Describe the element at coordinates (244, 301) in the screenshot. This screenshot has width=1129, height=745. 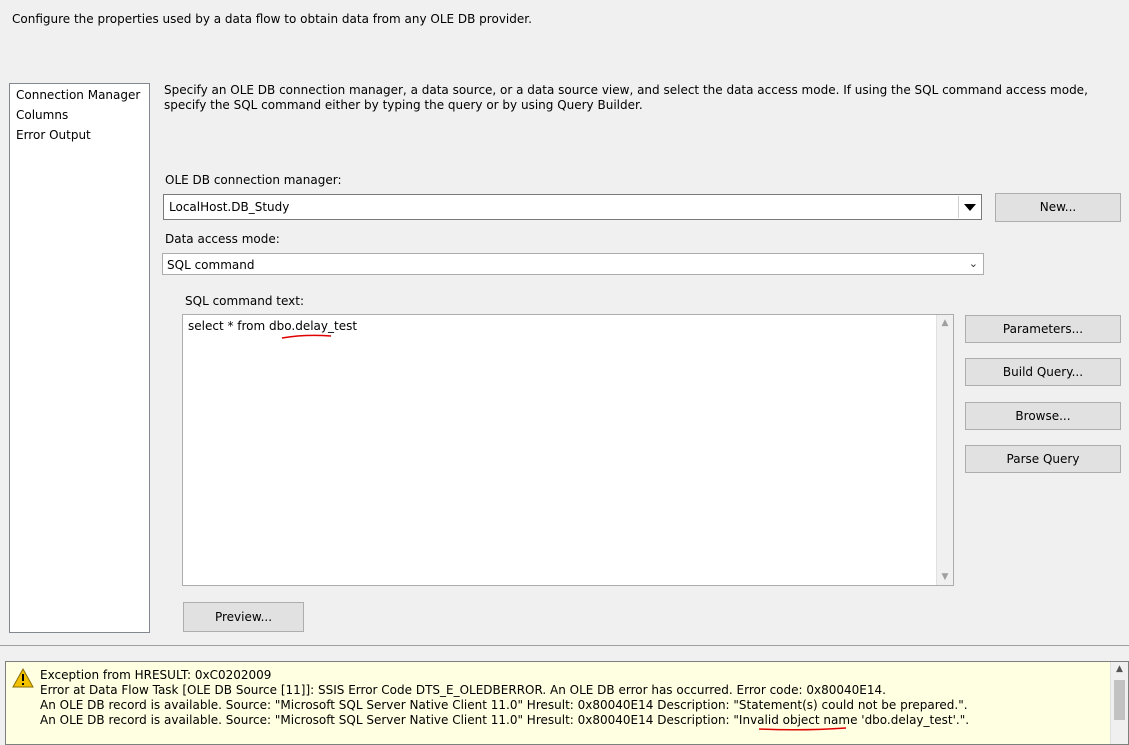
I see `sql-command-label: SQL command text:` at that location.